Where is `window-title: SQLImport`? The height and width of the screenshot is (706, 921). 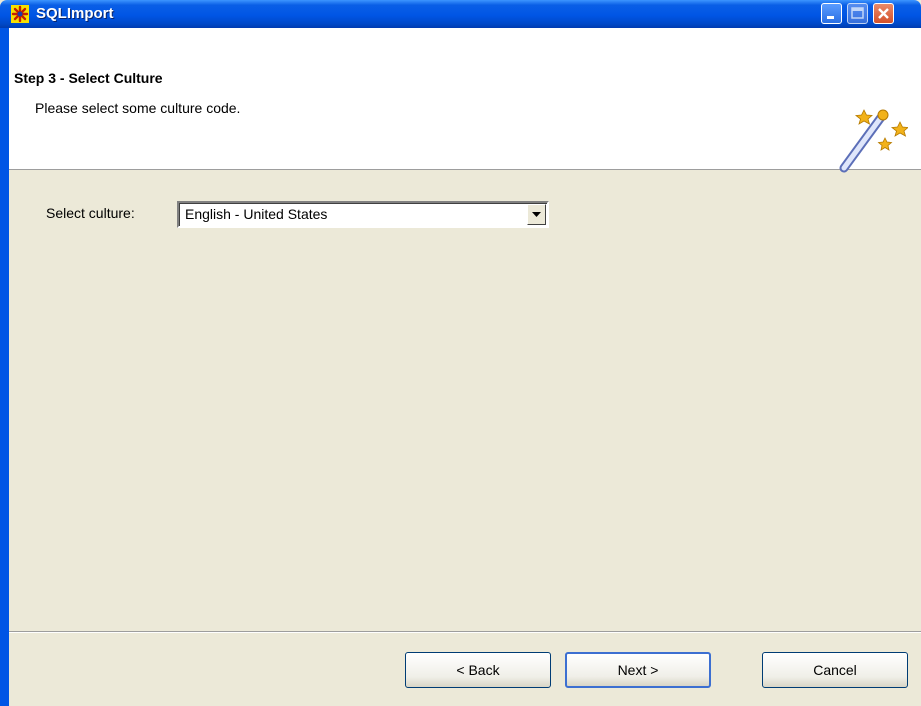
window-title: SQLImport is located at coordinates (75, 13).